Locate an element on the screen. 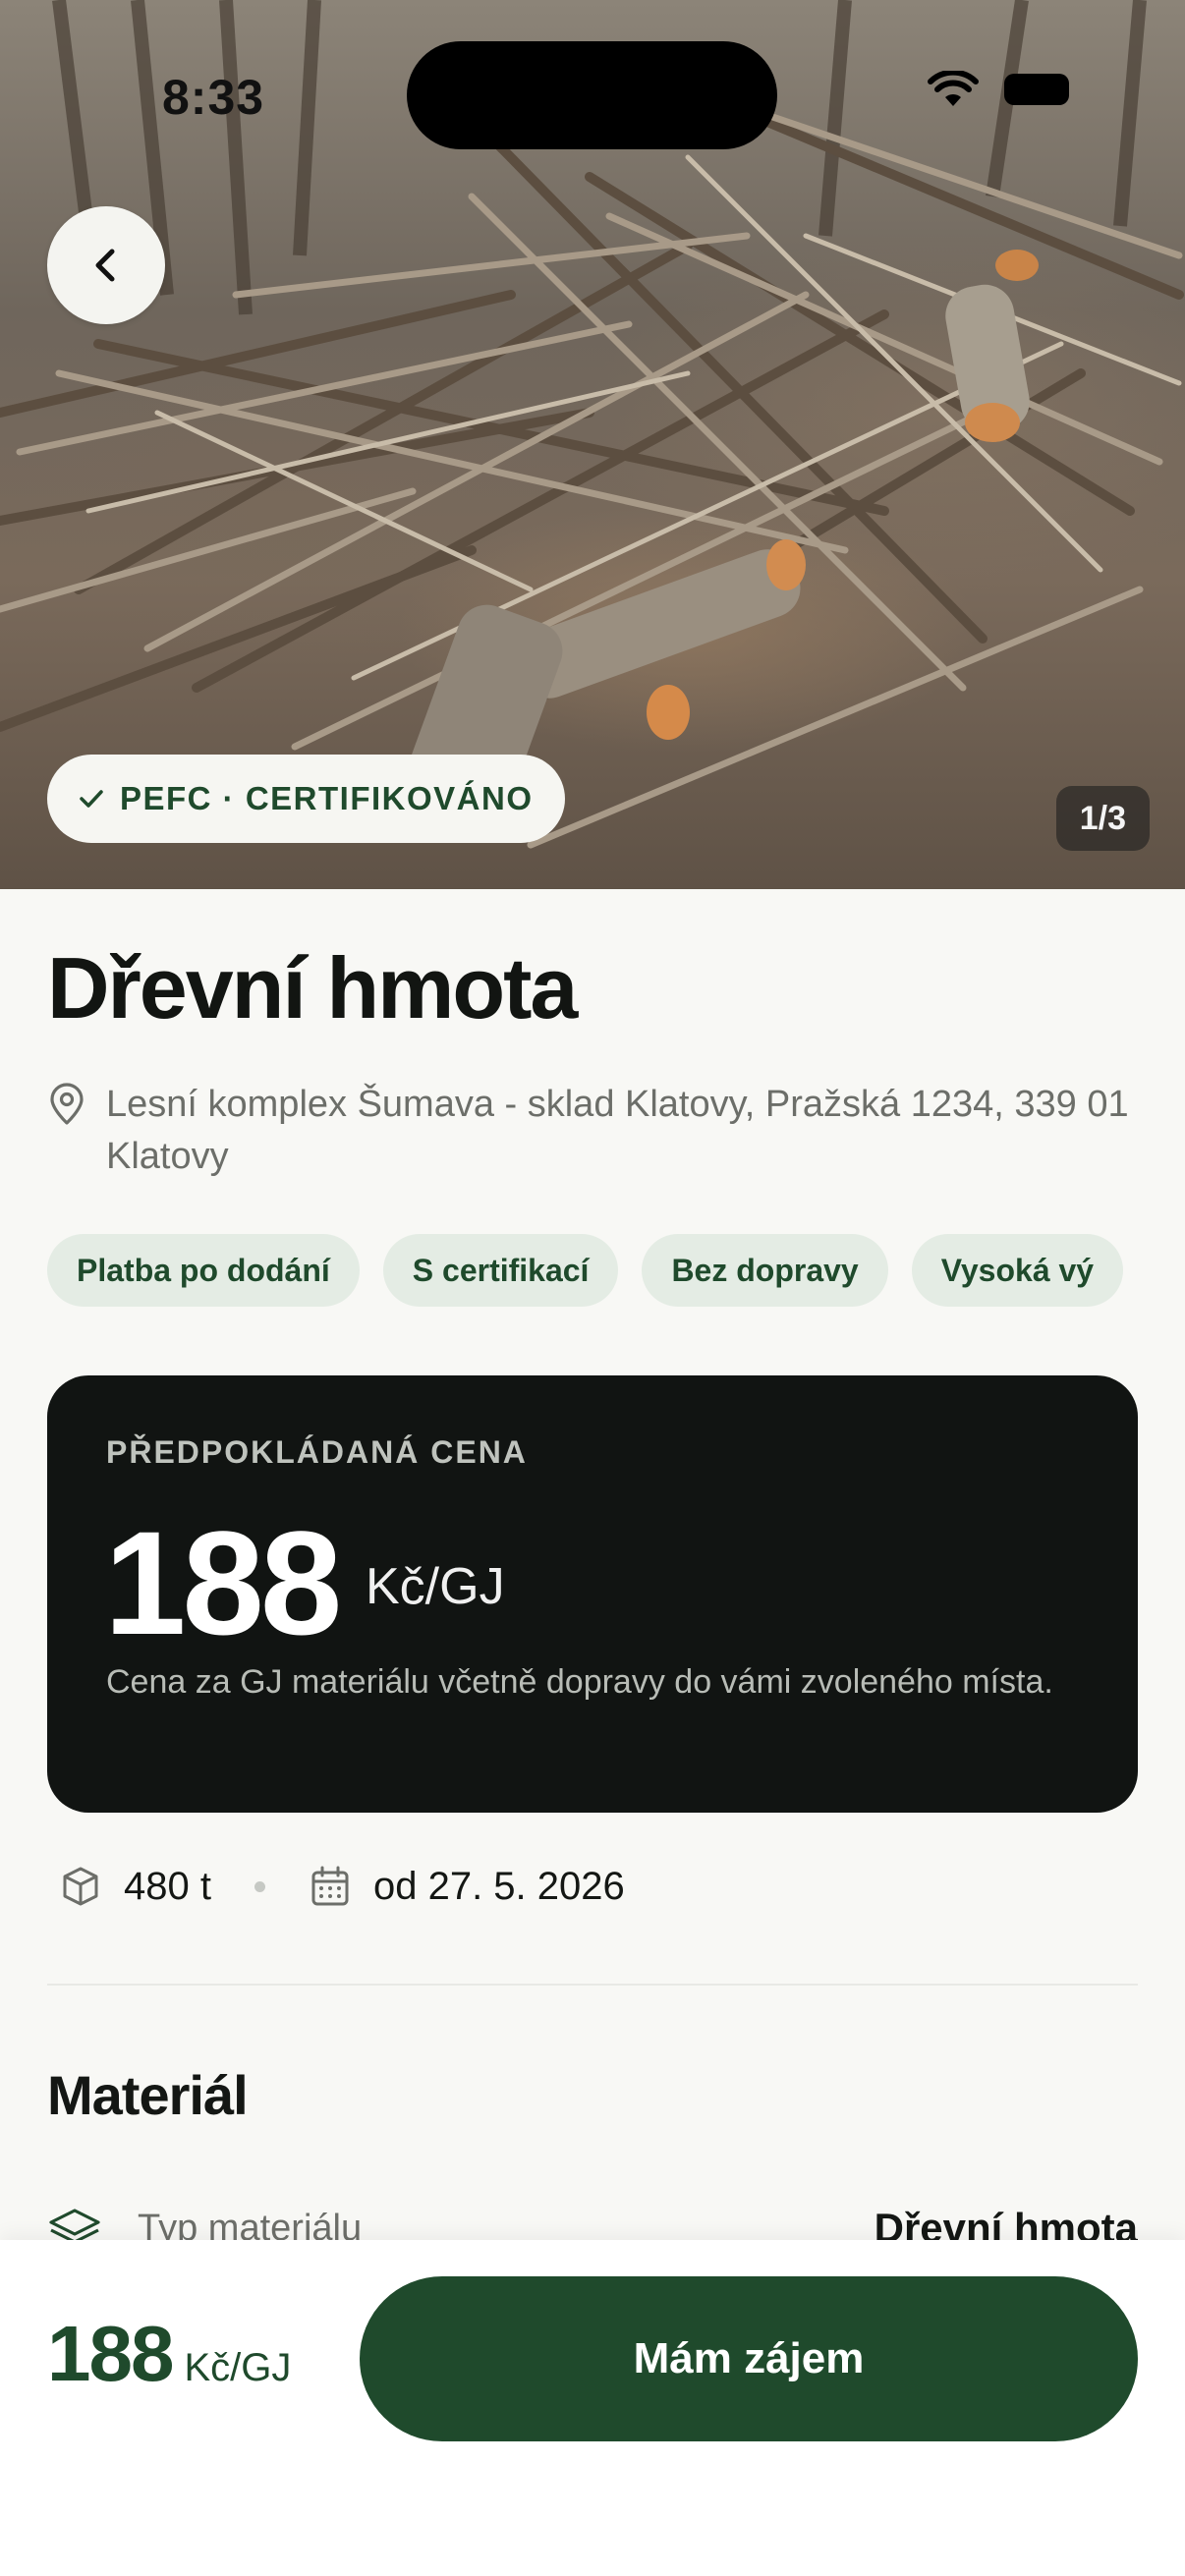 The height and width of the screenshot is (2576, 1185). separator-dot is located at coordinates (259, 1886).